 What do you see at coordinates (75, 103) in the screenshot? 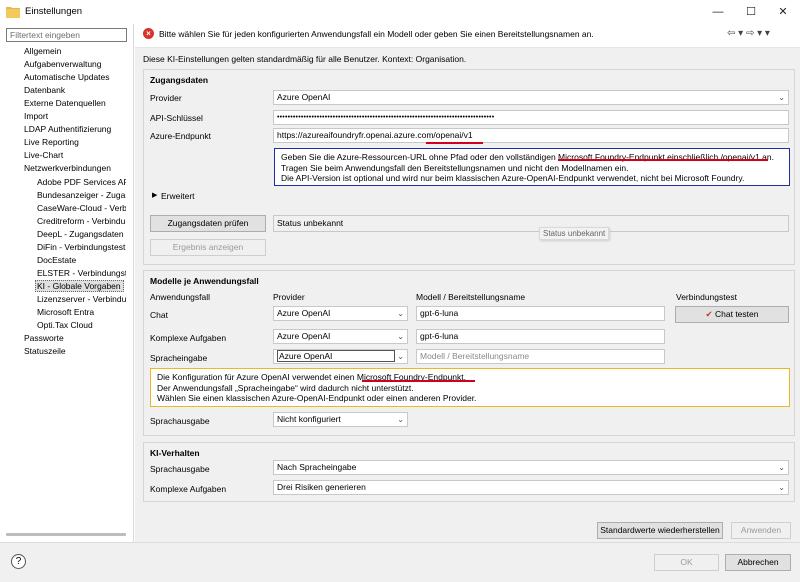
I see `sidebar-item: Externe Datenquellen` at bounding box center [75, 103].